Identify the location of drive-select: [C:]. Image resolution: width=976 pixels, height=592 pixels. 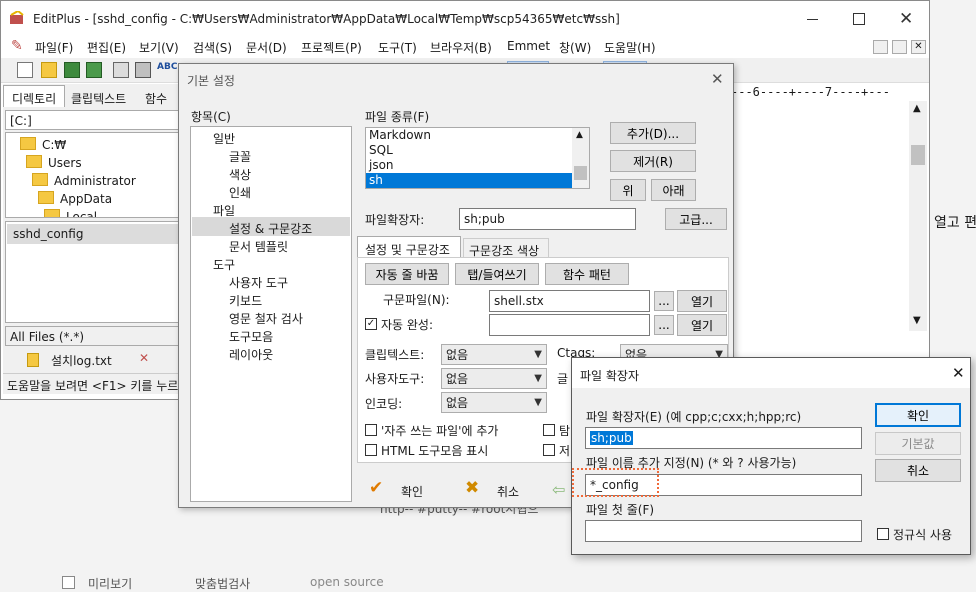
(93, 120).